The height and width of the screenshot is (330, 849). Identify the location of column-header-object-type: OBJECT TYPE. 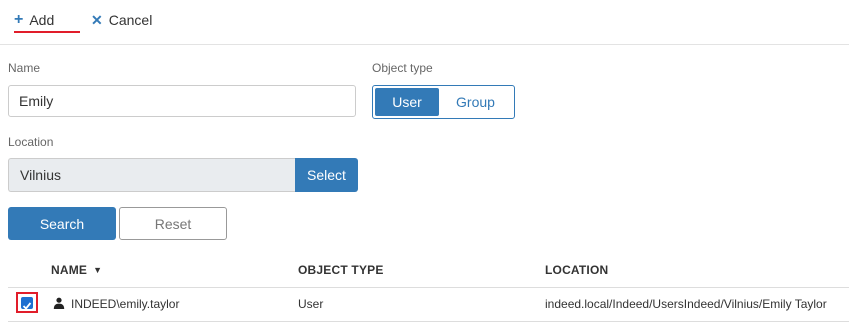
(341, 270).